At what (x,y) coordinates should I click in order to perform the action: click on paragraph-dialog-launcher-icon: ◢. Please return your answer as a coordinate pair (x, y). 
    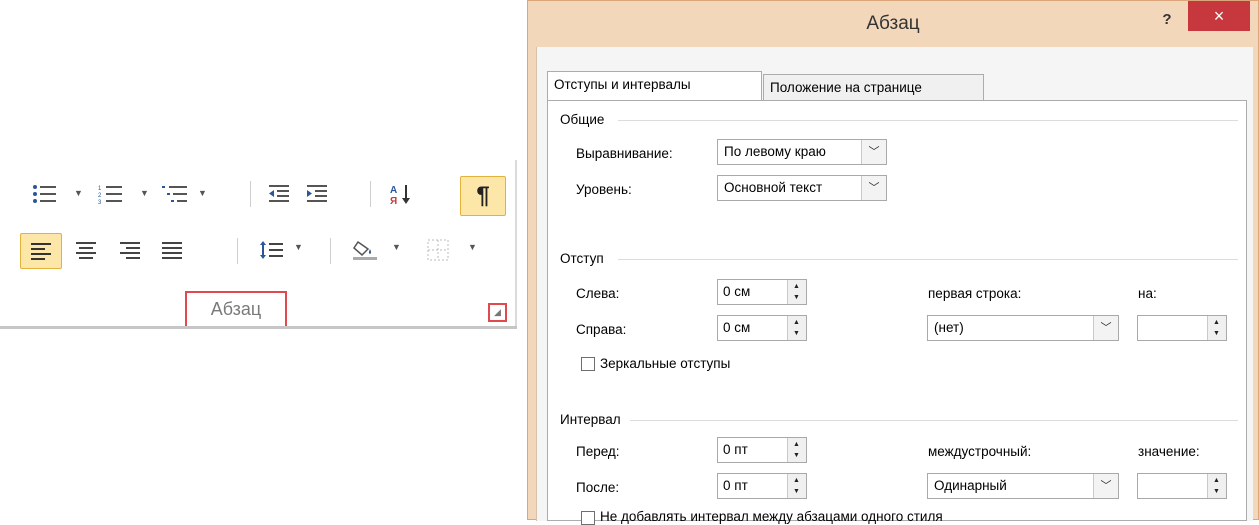
    Looking at the image, I should click on (497, 312).